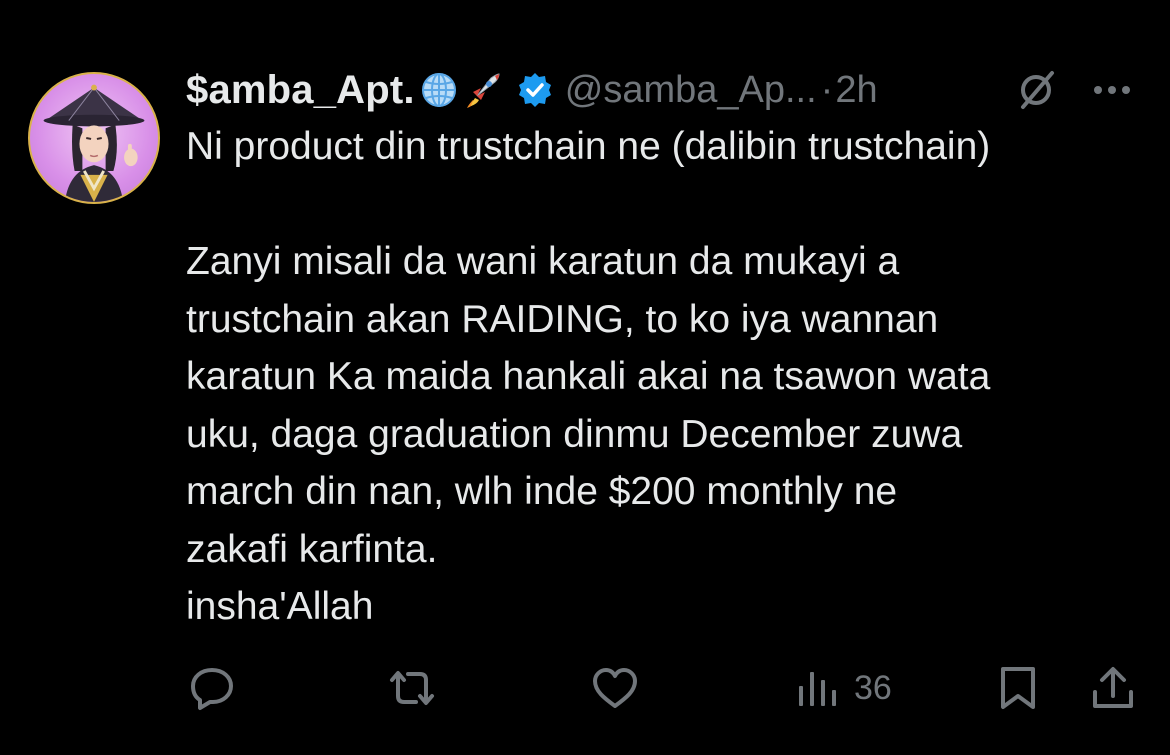 This screenshot has width=1170, height=755. I want to click on share-icon, so click(1113, 687).